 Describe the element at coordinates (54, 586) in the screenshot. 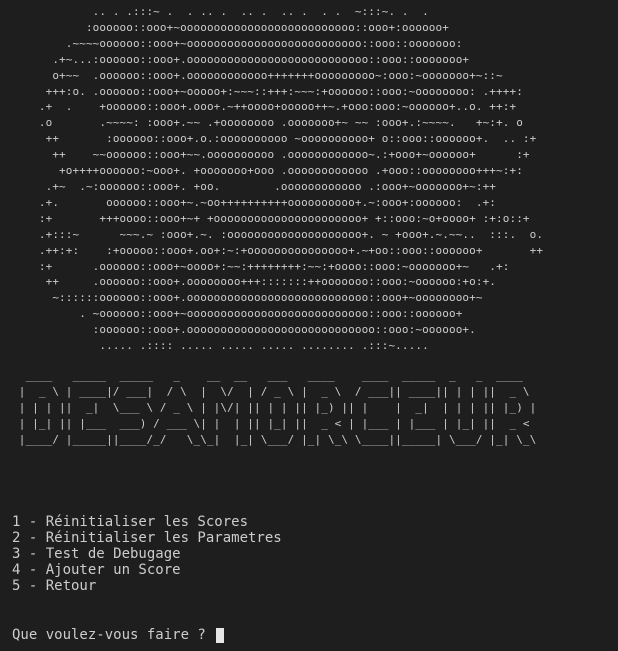

I see `menu-item-back: 5 - Retour` at that location.